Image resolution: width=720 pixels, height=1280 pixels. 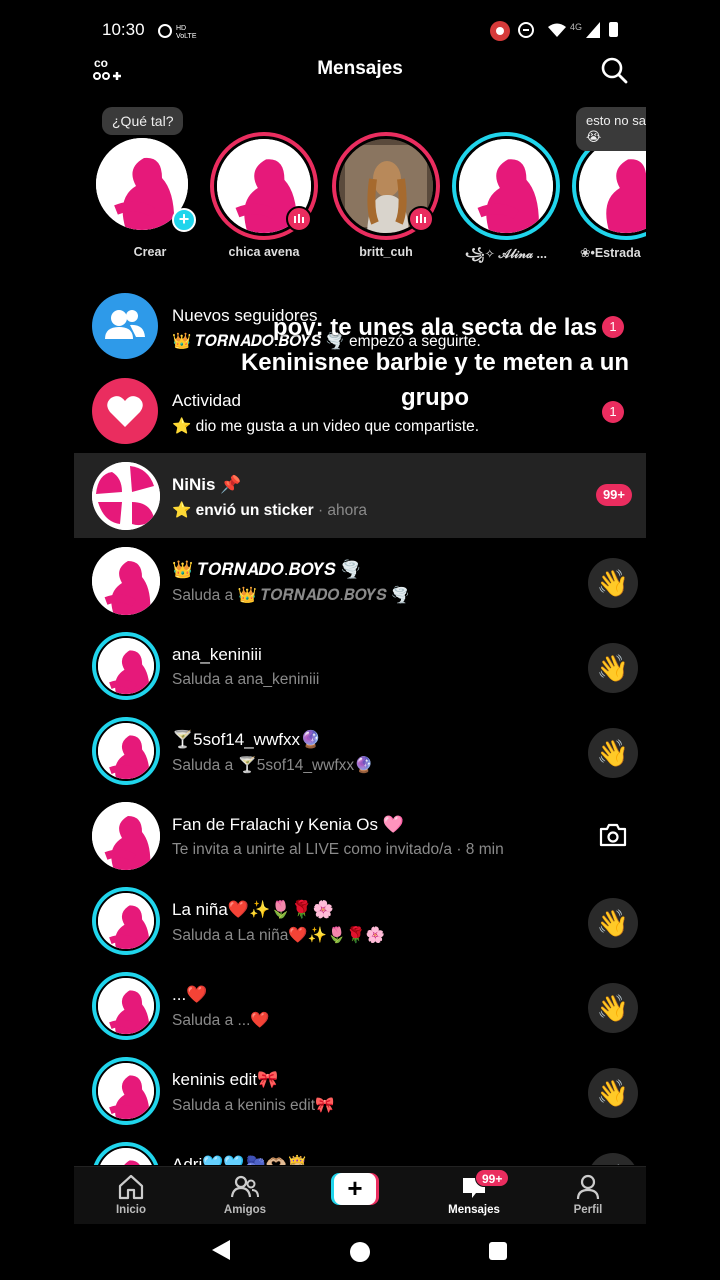 What do you see at coordinates (125, 411) in the screenshot?
I see `heart-icon` at bounding box center [125, 411].